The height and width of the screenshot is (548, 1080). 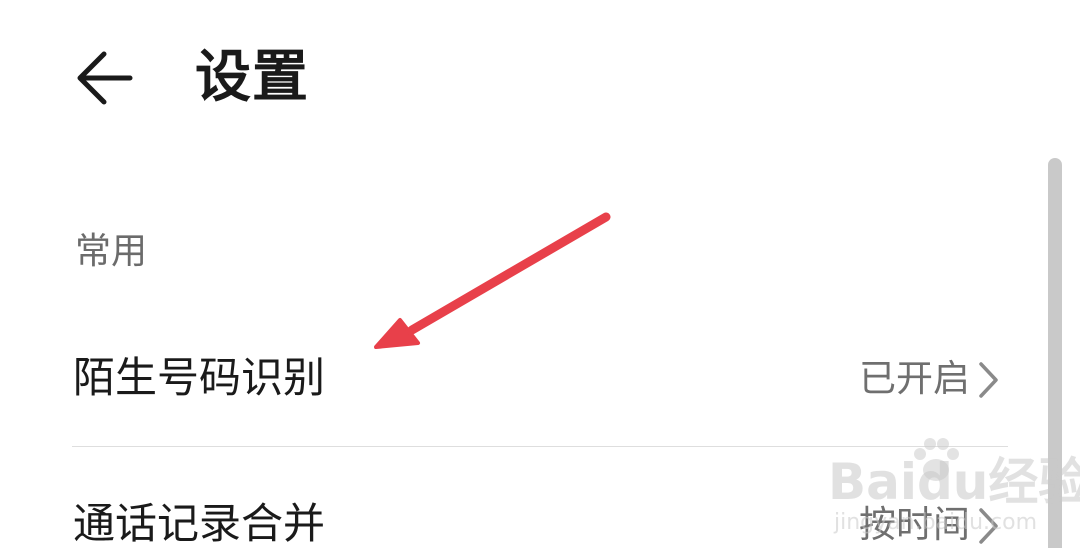 I want to click on arrow-left-icon, so click(x=105, y=78).